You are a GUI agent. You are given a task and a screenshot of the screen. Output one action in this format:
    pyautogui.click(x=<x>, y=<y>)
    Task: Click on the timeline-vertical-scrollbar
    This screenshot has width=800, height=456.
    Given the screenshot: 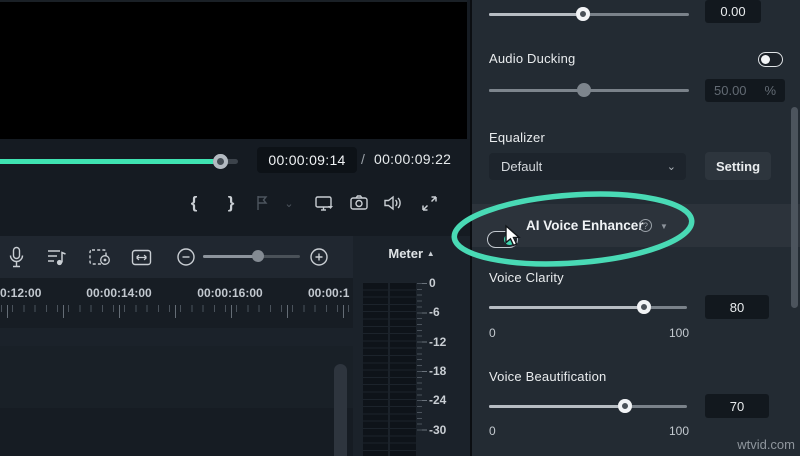 What is the action you would take?
    pyautogui.click(x=340, y=410)
    